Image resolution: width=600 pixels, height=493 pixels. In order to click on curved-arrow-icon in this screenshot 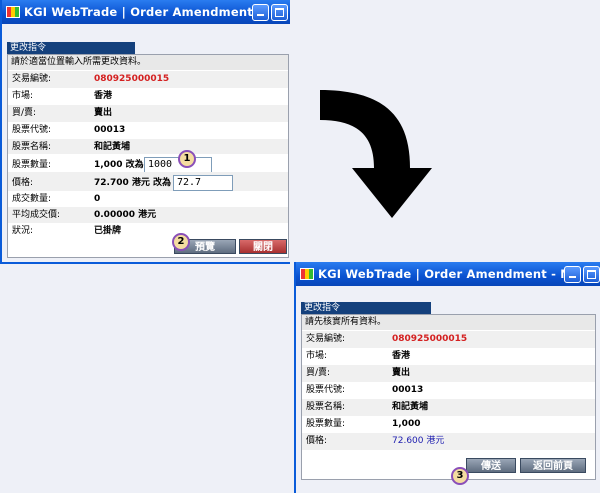, I will do `click(376, 154)`.